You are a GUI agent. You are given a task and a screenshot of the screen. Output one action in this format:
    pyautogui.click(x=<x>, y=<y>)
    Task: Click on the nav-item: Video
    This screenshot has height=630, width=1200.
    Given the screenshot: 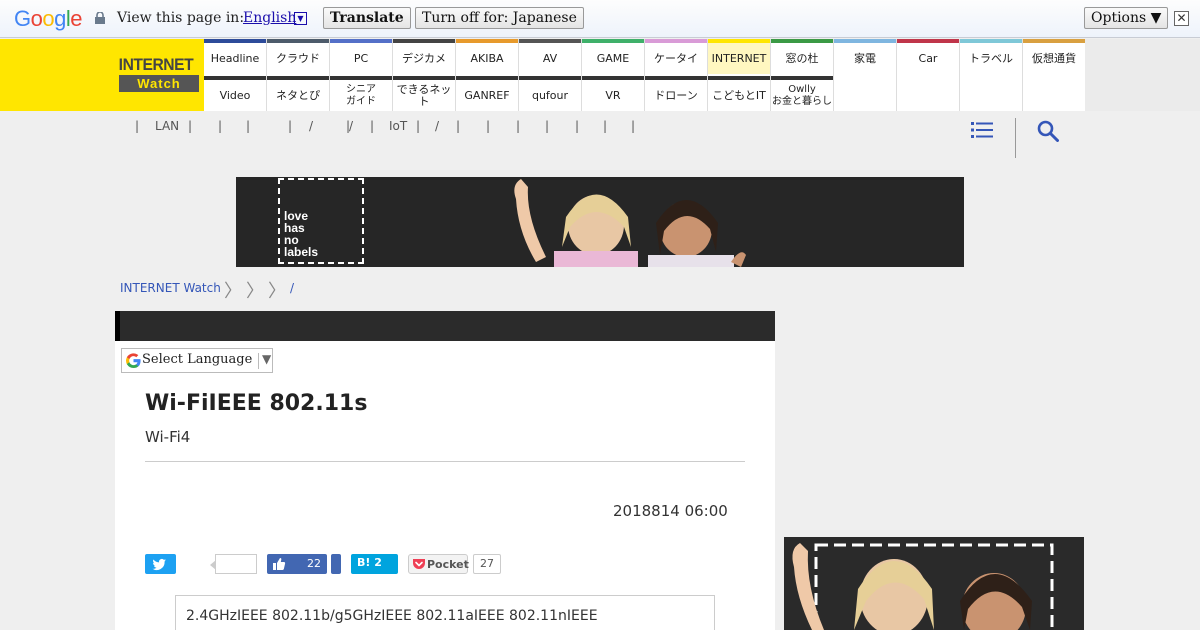 What is the action you would take?
    pyautogui.click(x=235, y=93)
    